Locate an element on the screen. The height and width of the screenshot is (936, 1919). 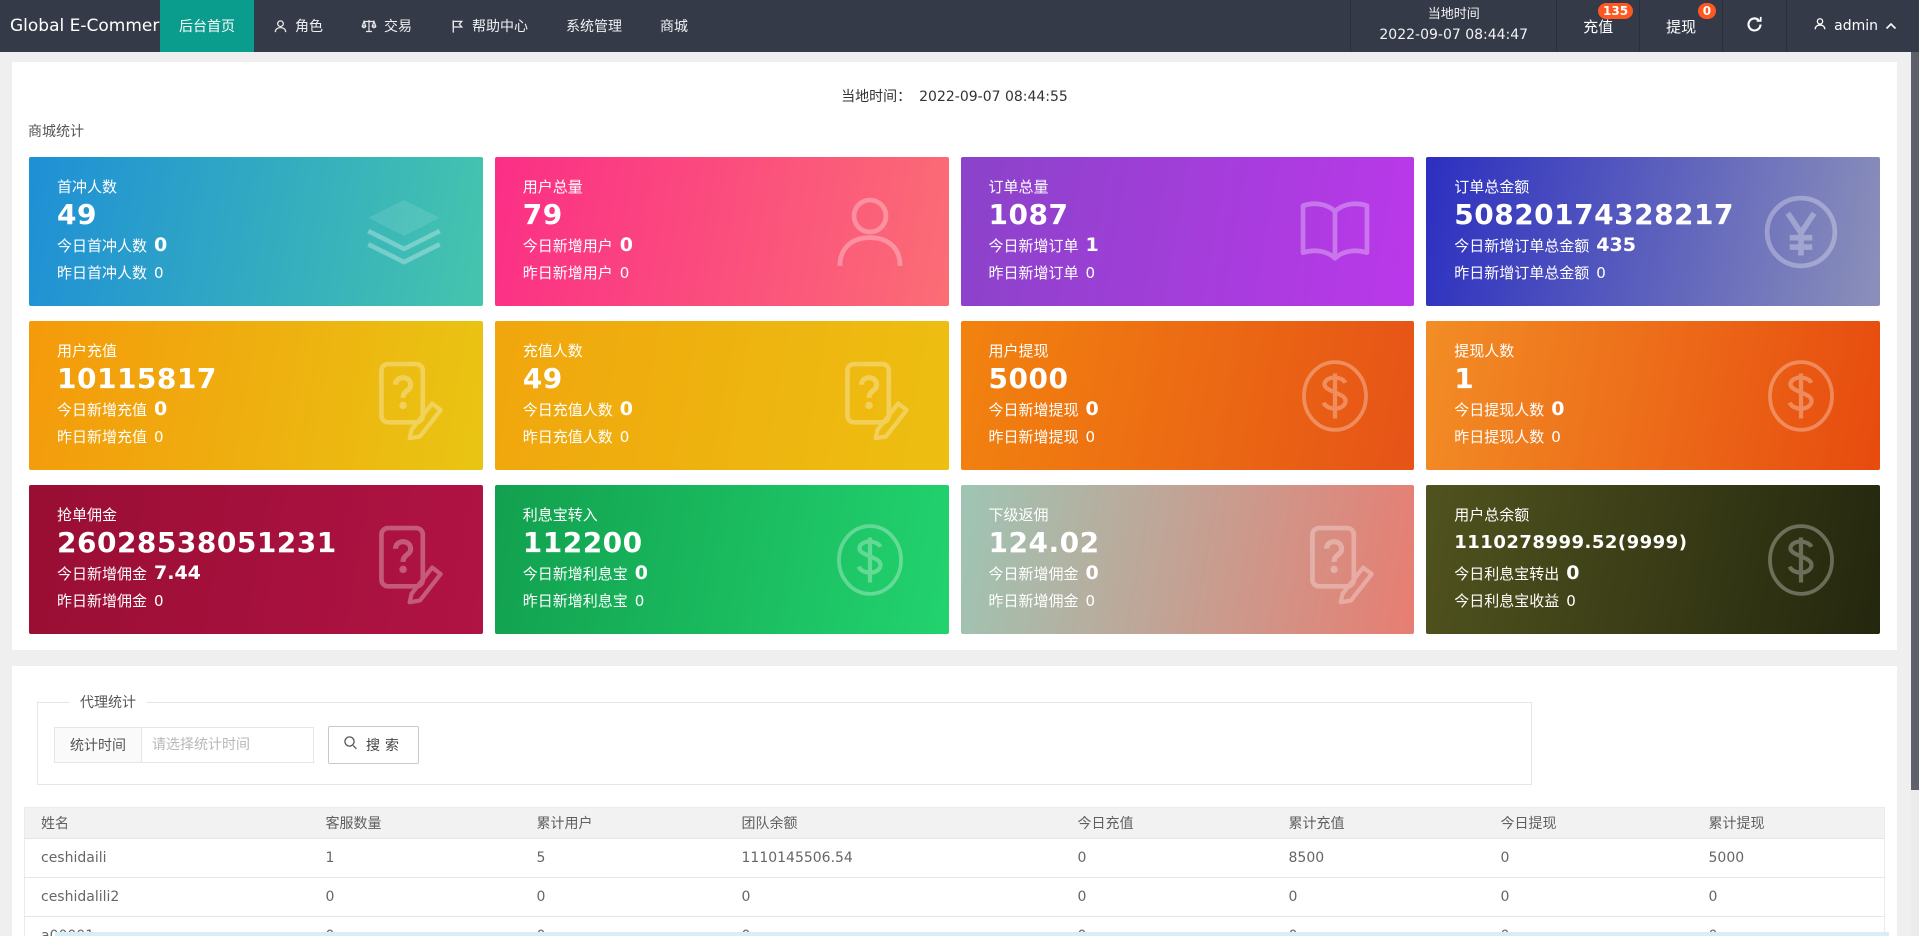
stat-yesterday-label: 昨日新增订单 is located at coordinates (1033, 273).